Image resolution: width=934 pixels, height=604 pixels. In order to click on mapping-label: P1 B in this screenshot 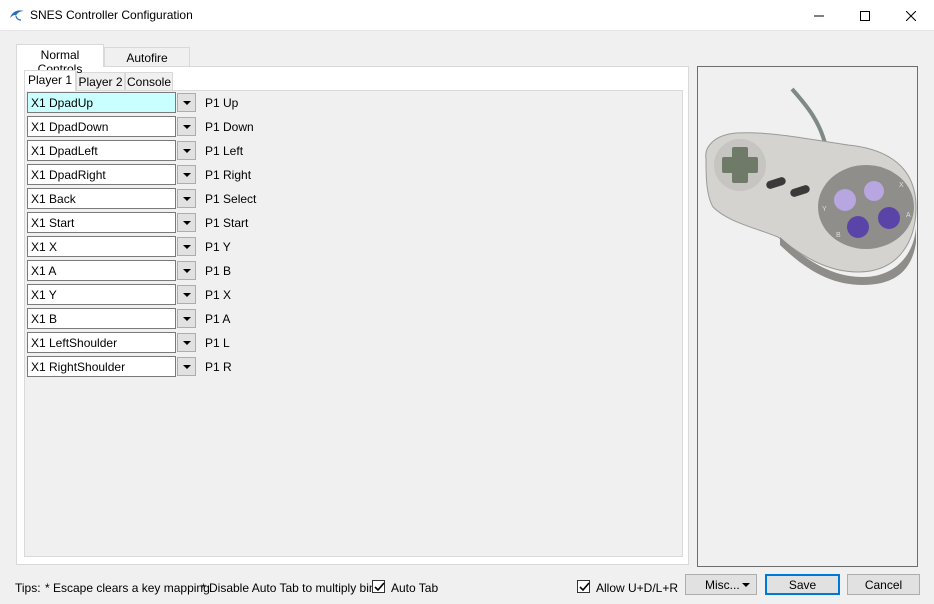, I will do `click(218, 271)`.